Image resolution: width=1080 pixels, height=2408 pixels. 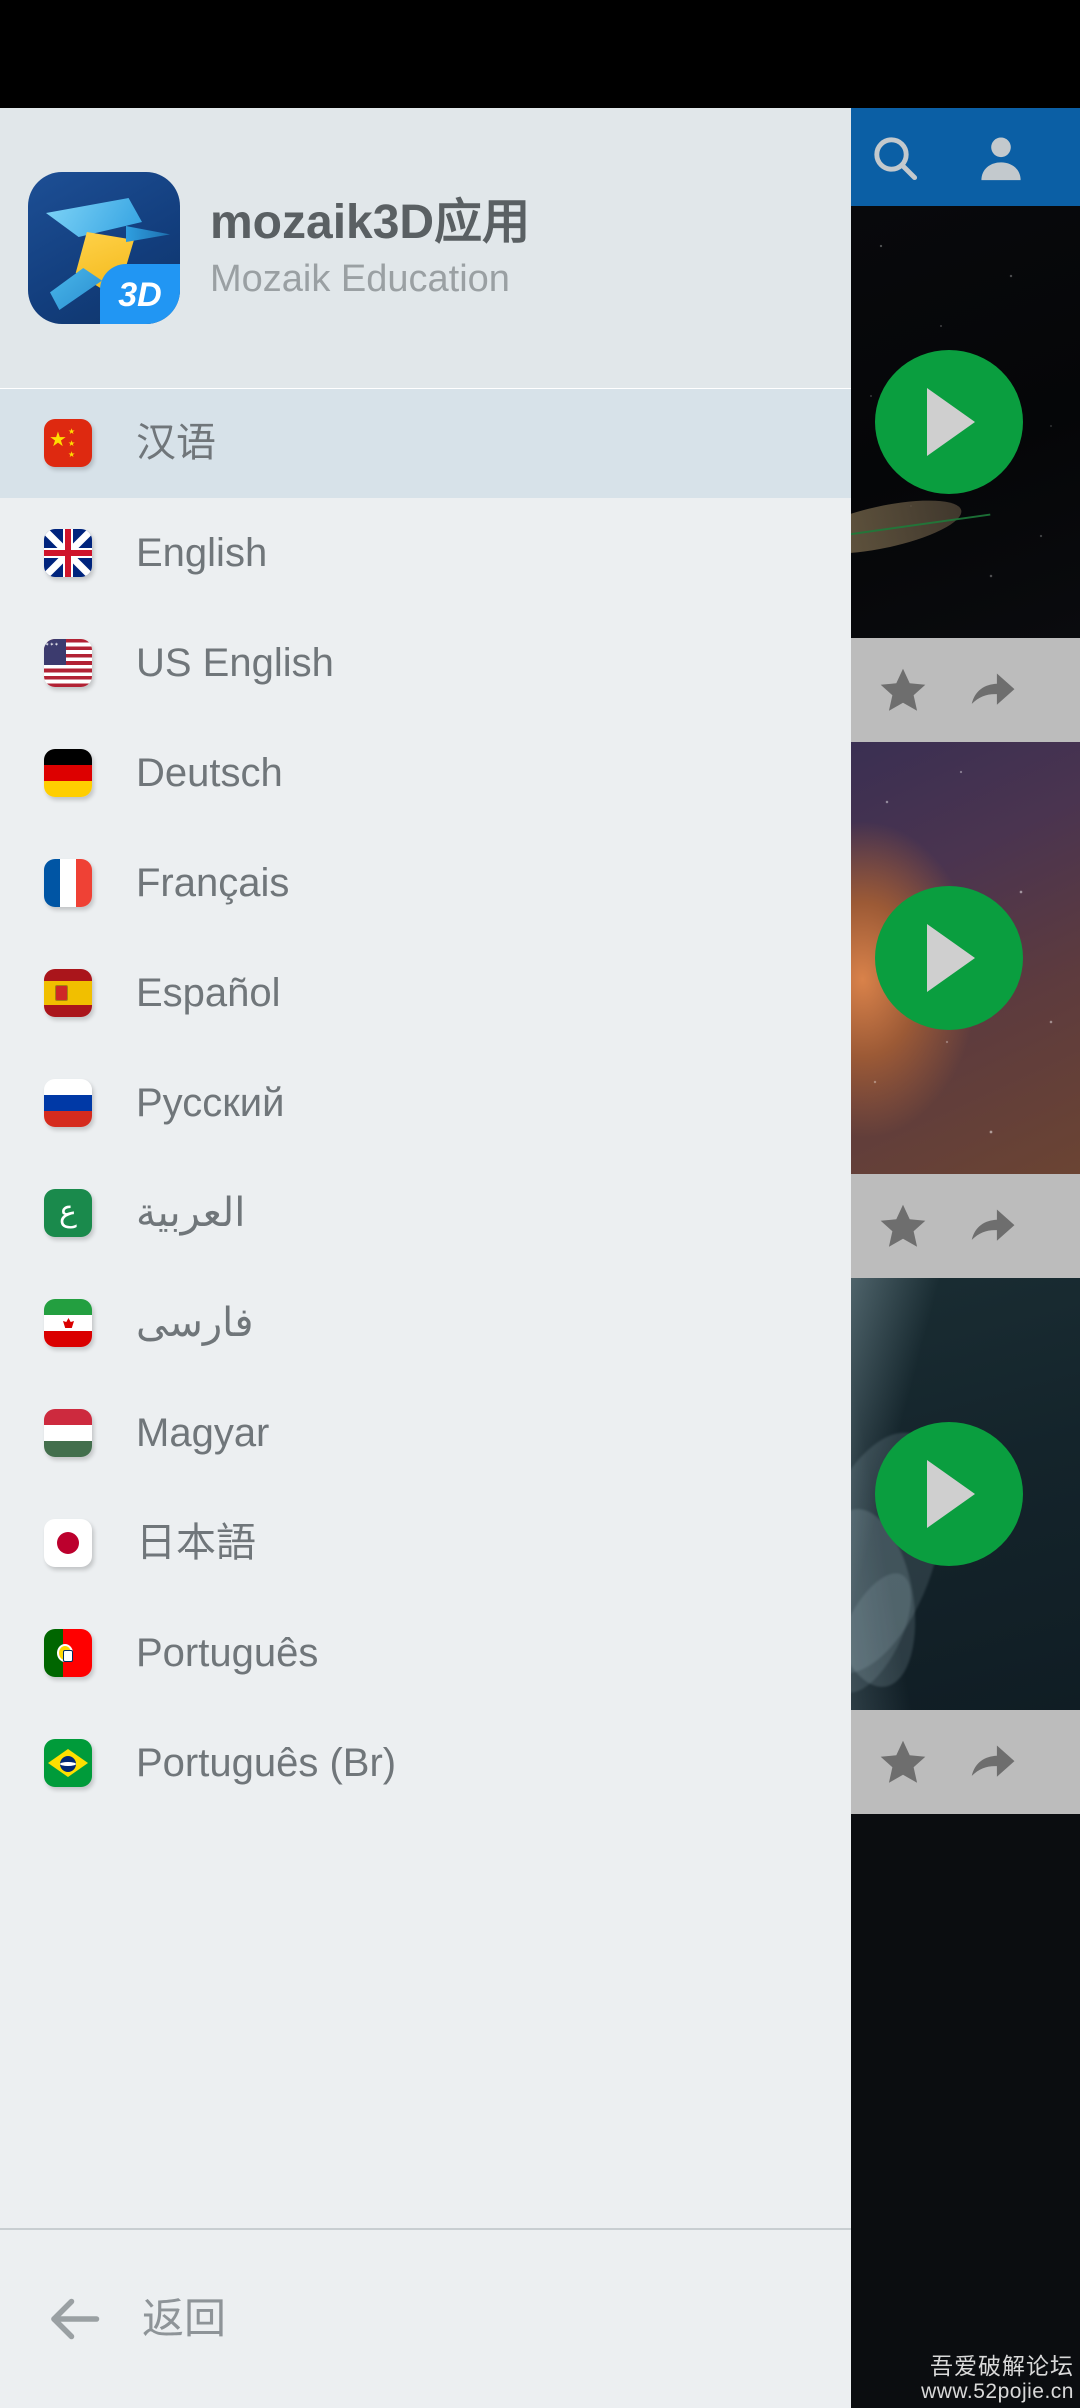 I want to click on language-label: Magyar, so click(x=203, y=1433).